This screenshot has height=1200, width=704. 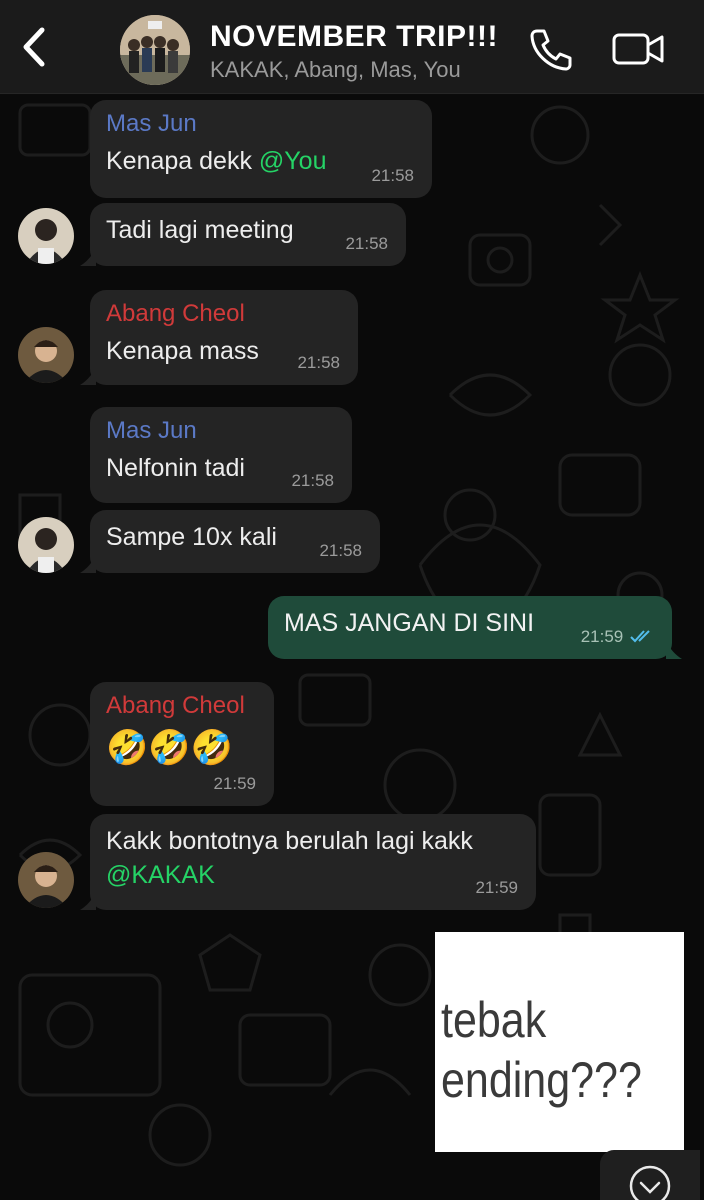 I want to click on message-bubble: Tadi lagi meeting 21:58, so click(x=243, y=234).